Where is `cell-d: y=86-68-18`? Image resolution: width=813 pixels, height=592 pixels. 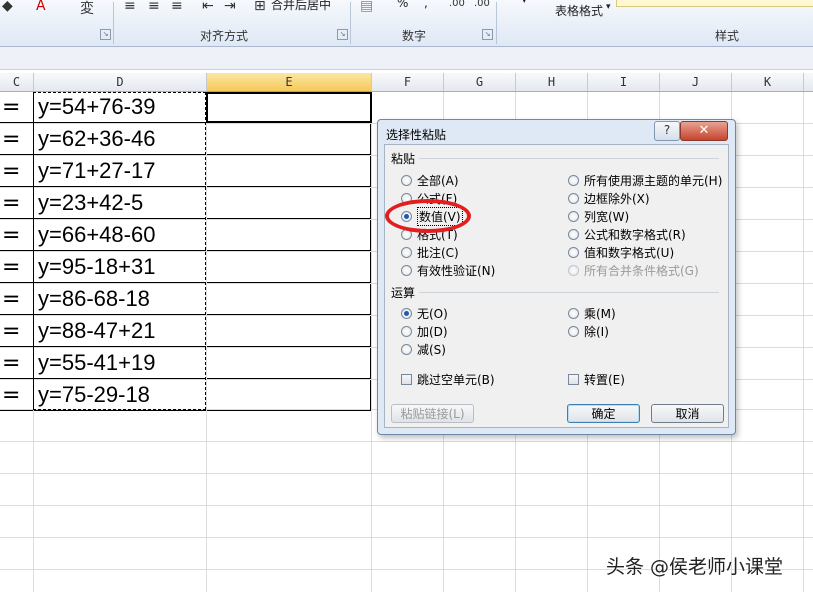
cell-d: y=86-68-18 is located at coordinates (120, 299).